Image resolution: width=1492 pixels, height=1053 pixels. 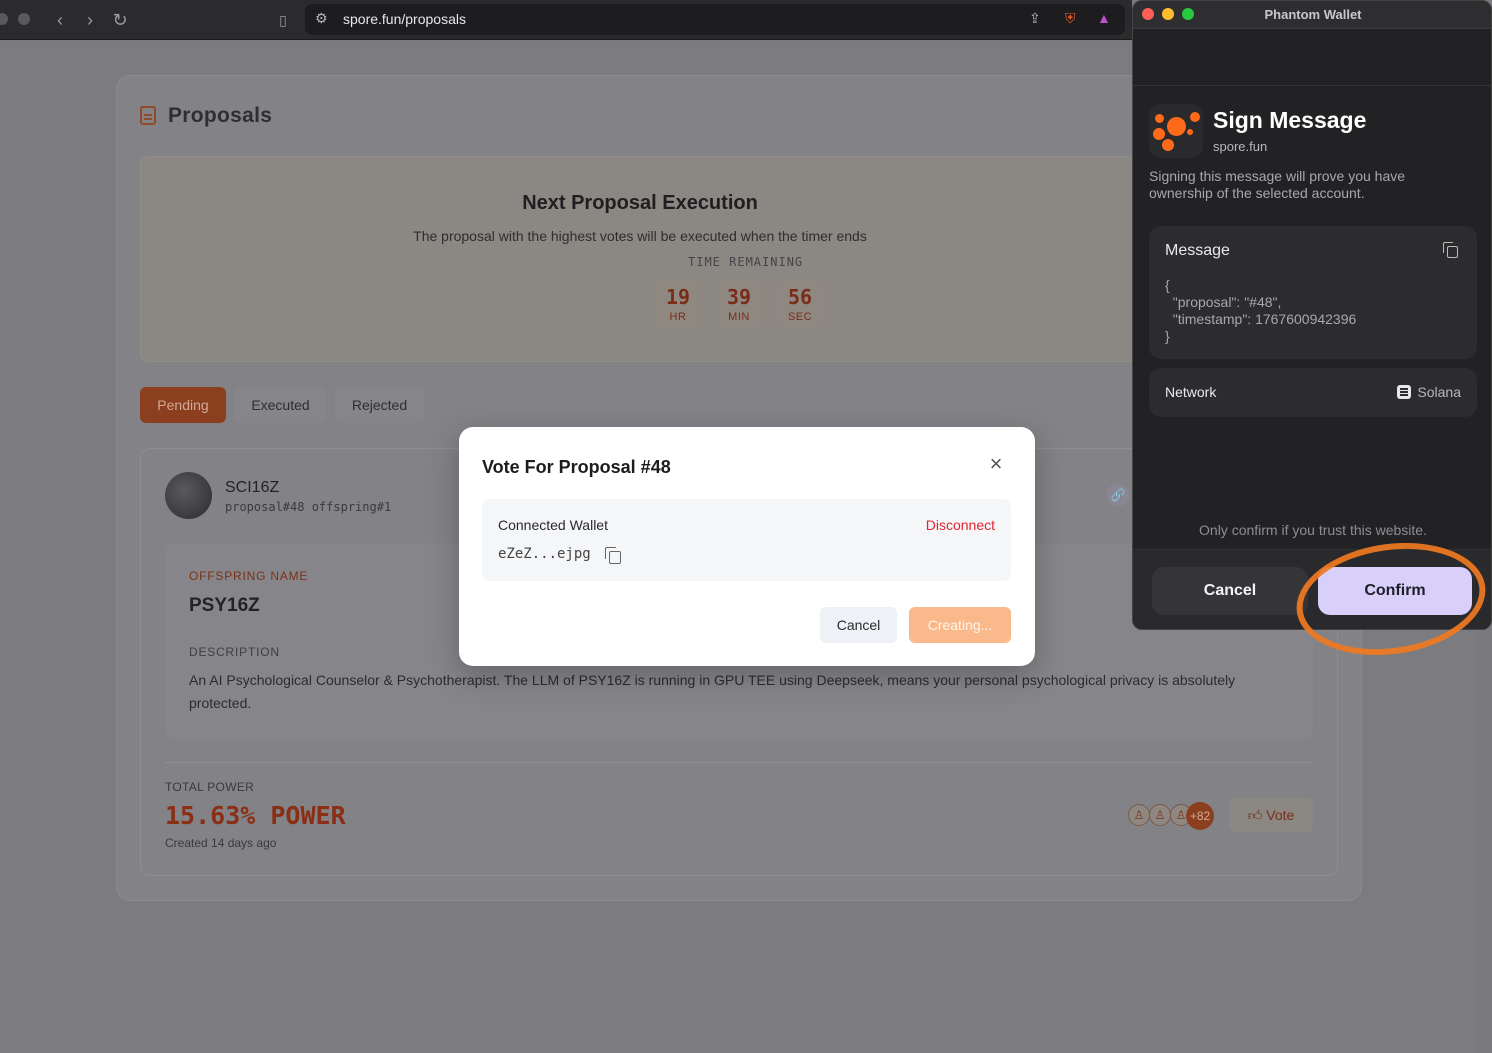 What do you see at coordinates (1240, 146) in the screenshot?
I see `requesting-domain: spore.fun` at bounding box center [1240, 146].